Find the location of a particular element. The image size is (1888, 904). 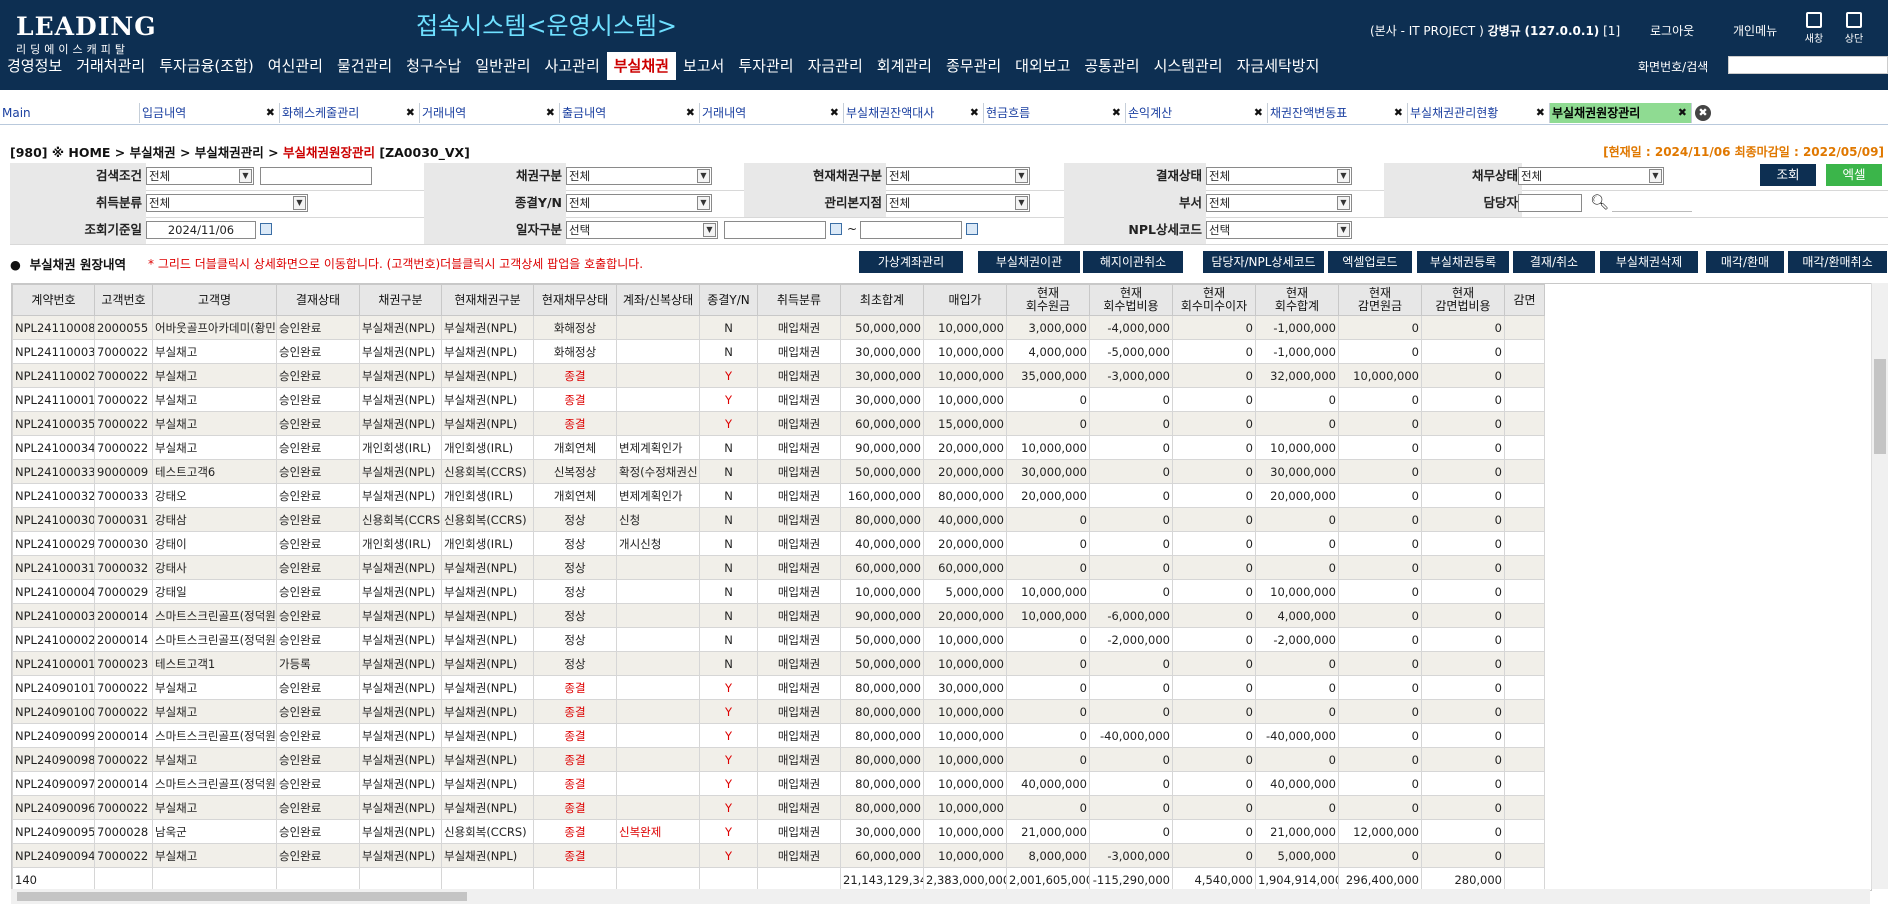

menu-item: 물건관리 is located at coordinates (364, 66).